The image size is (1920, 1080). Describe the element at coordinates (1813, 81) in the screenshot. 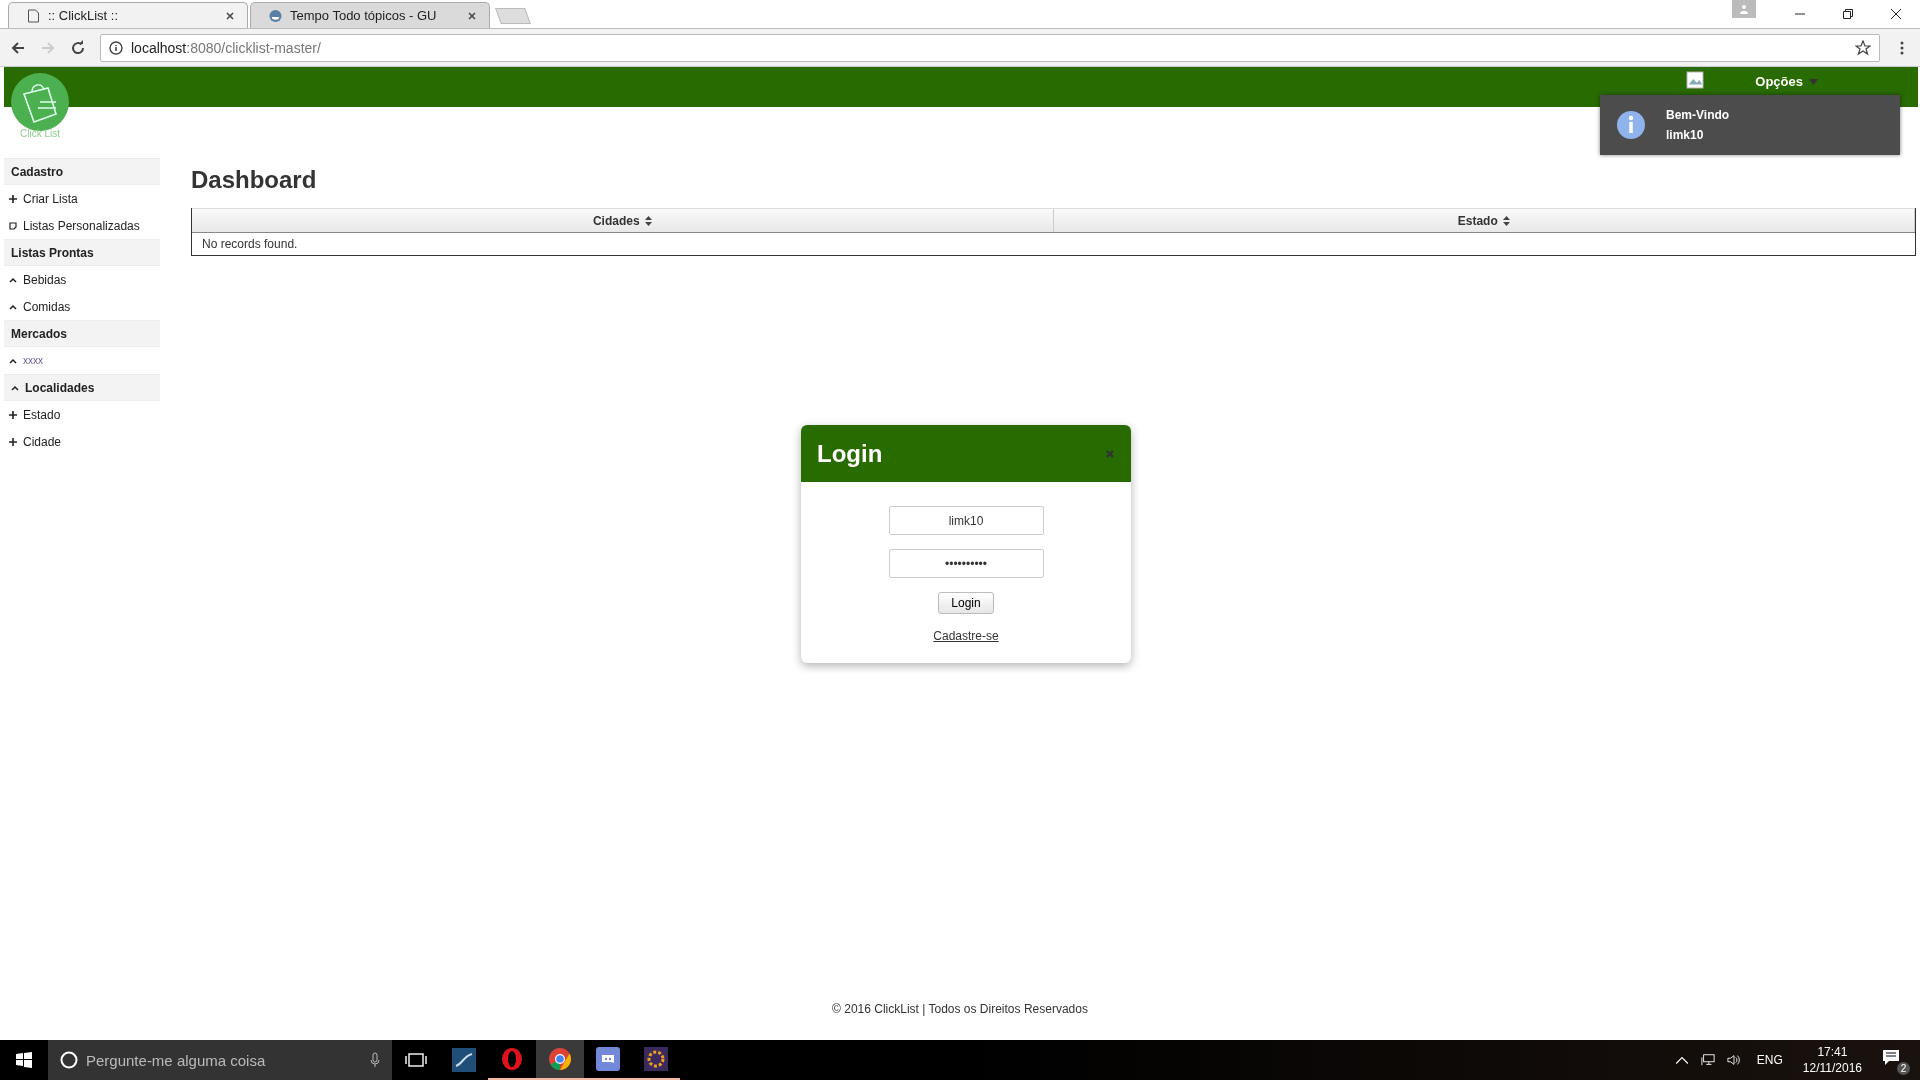

I see `caret-icon` at that location.